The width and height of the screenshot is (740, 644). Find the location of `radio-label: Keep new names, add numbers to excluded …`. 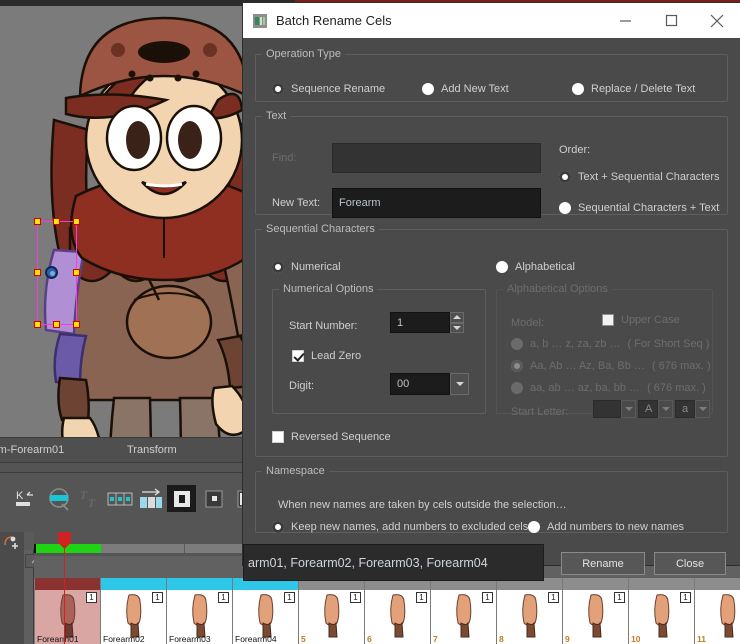

radio-label: Keep new names, add numbers to excluded … is located at coordinates (410, 527).